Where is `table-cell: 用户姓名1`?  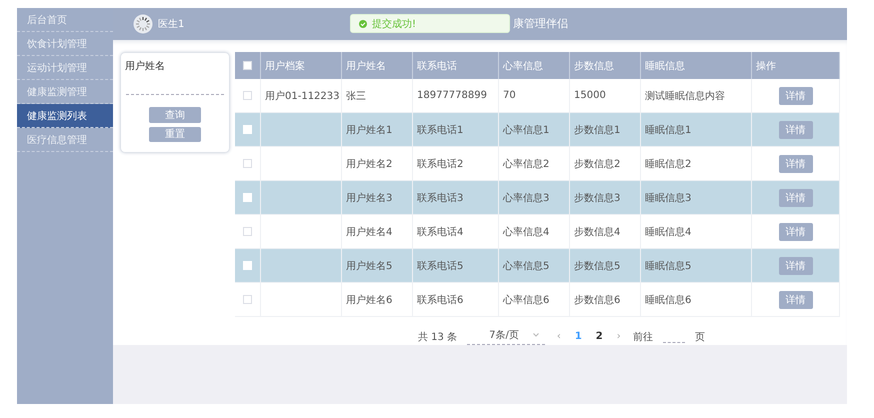 table-cell: 用户姓名1 is located at coordinates (377, 129).